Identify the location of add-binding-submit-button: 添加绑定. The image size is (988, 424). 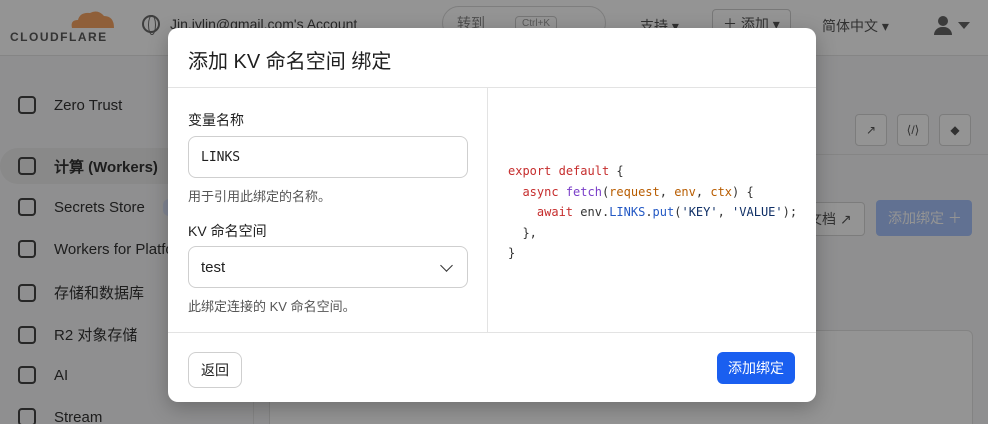
(756, 368).